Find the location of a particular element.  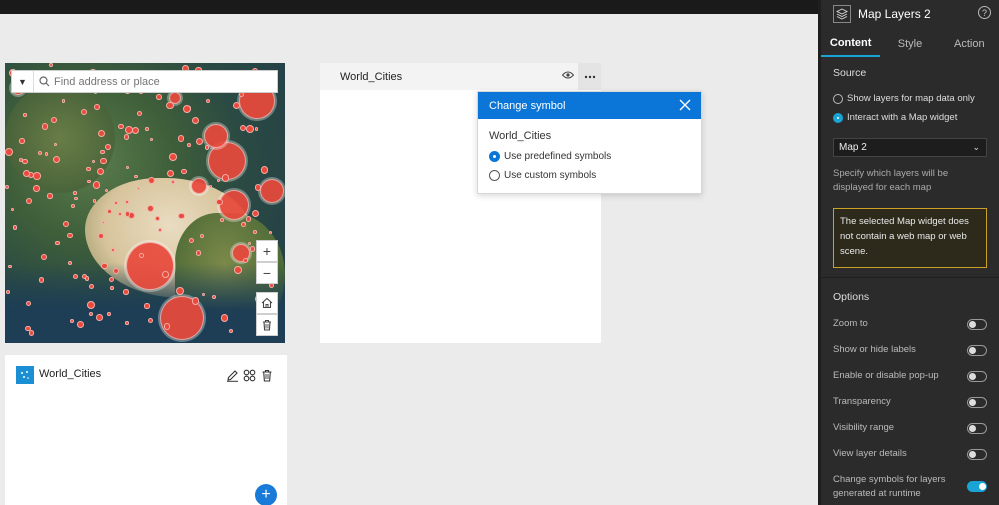

tab-style: Style is located at coordinates (909, 43).